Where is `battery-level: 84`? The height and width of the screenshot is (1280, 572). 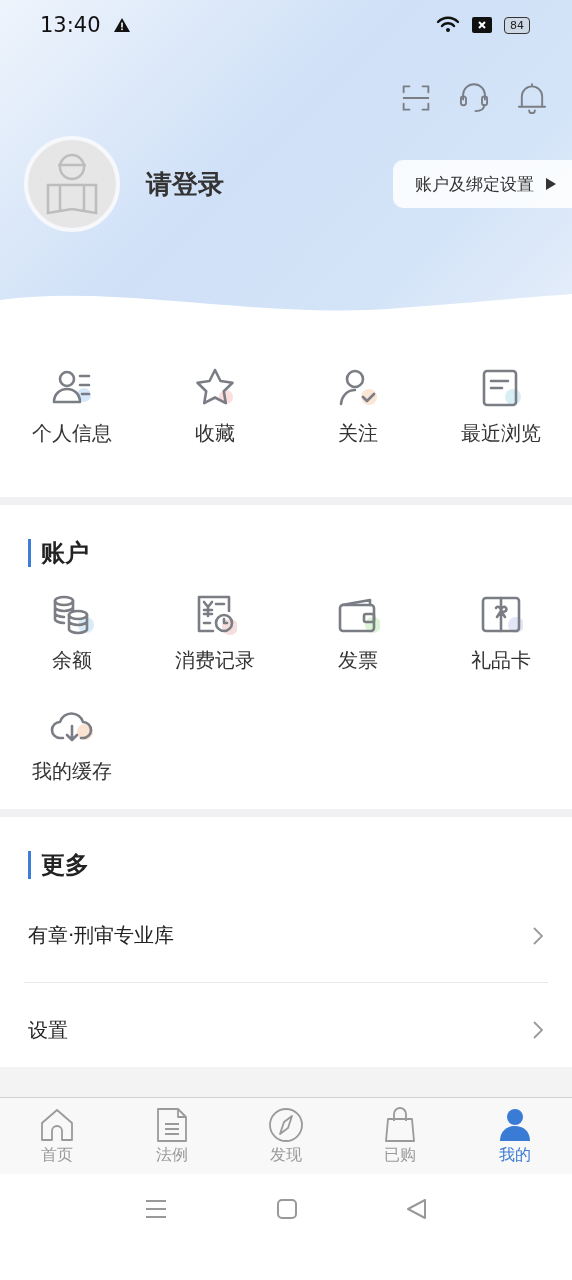
battery-level: 84 is located at coordinates (517, 25).